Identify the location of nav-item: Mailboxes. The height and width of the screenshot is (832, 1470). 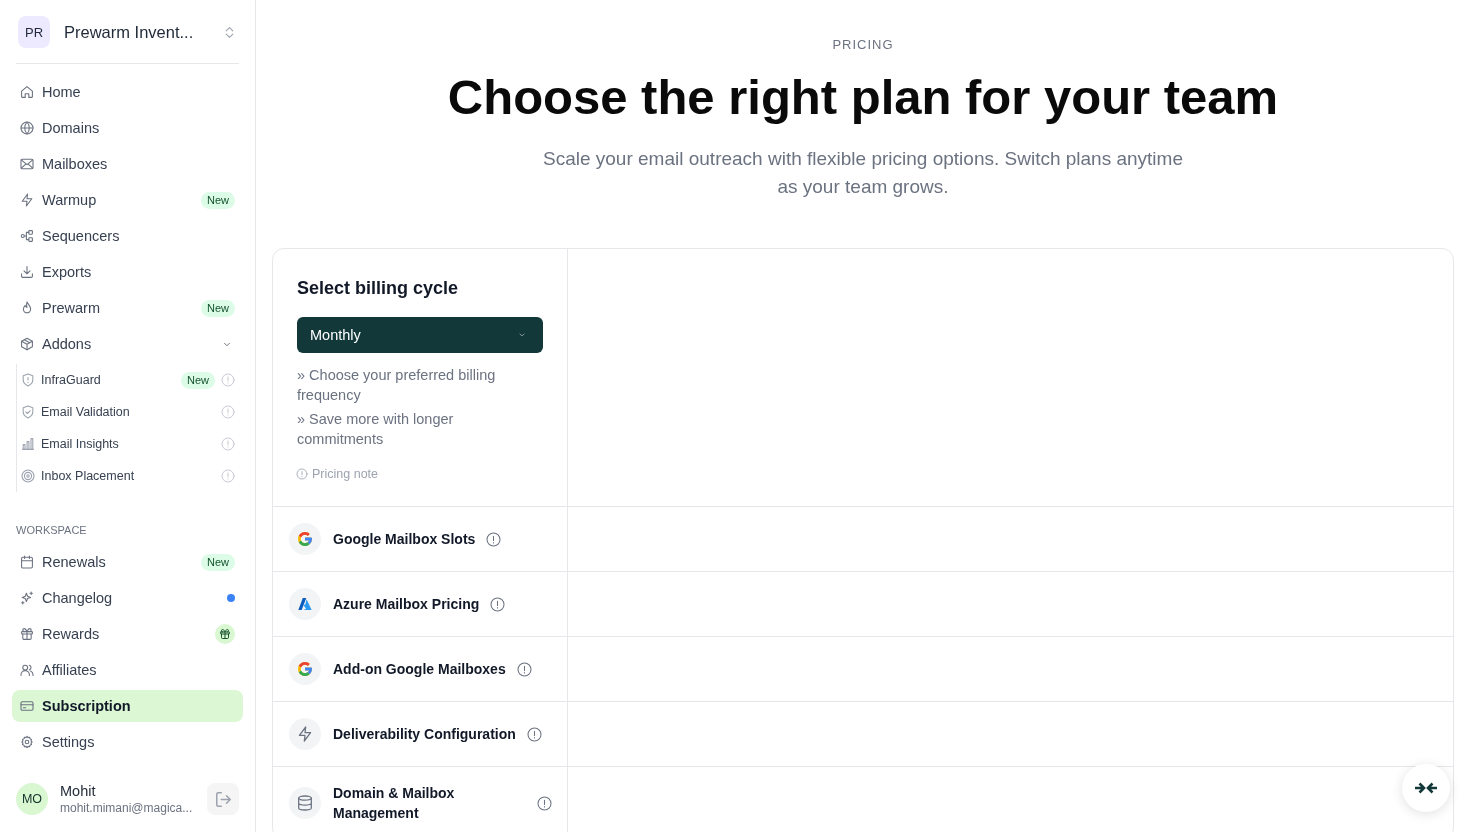
(127, 164).